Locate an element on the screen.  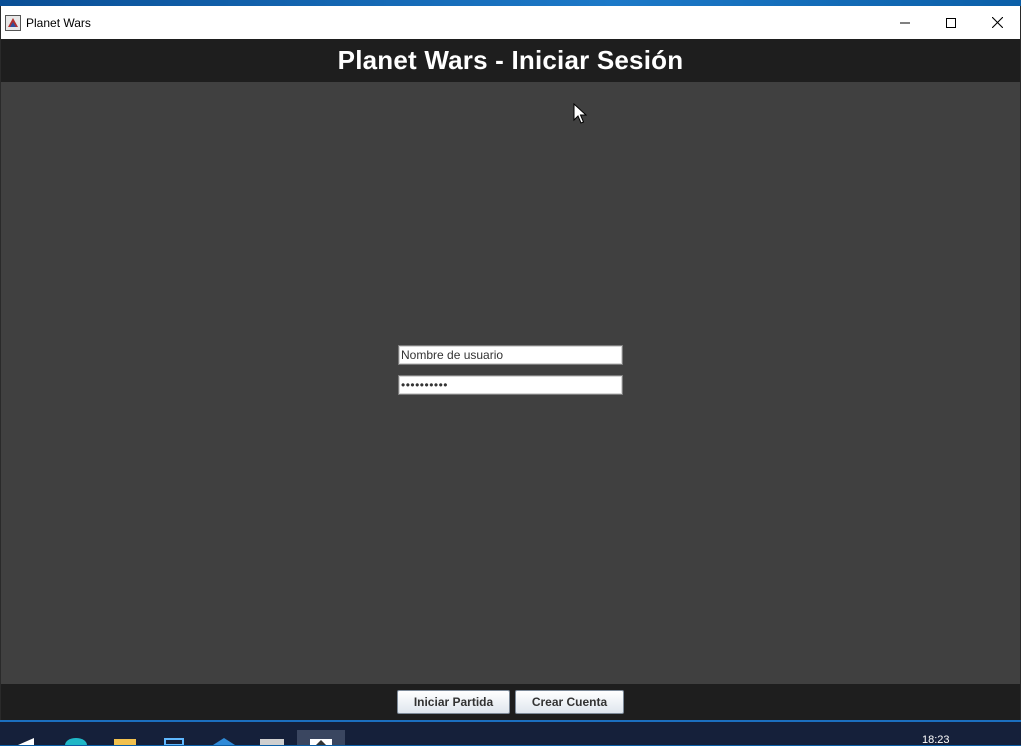
folder-icon is located at coordinates (125, 741).